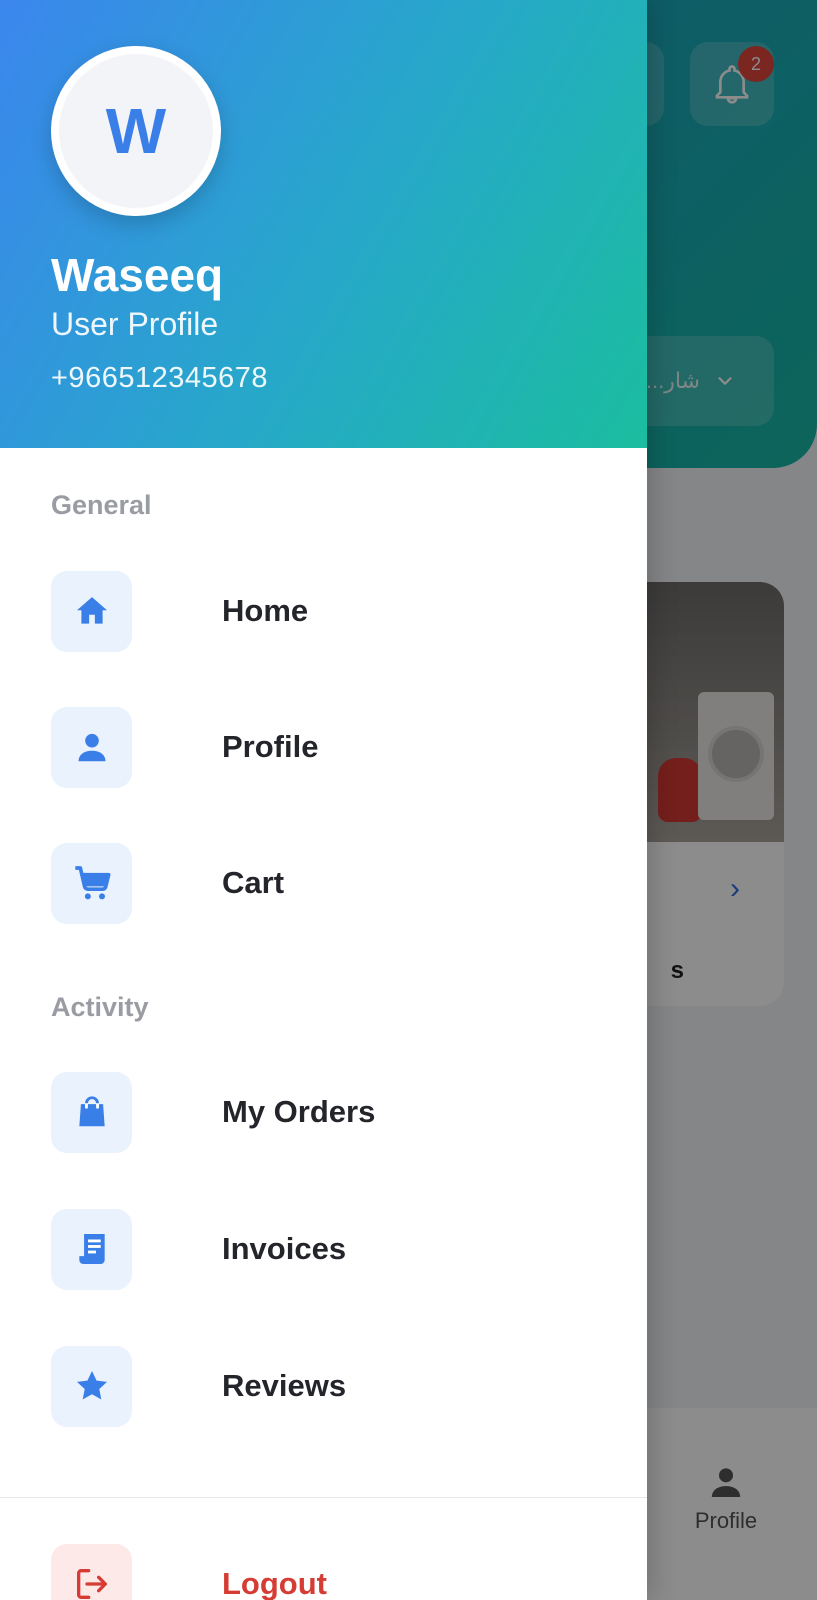 This screenshot has height=1600, width=817. What do you see at coordinates (299, 1111) in the screenshot?
I see `menu-label-my-orders: My Orders` at bounding box center [299, 1111].